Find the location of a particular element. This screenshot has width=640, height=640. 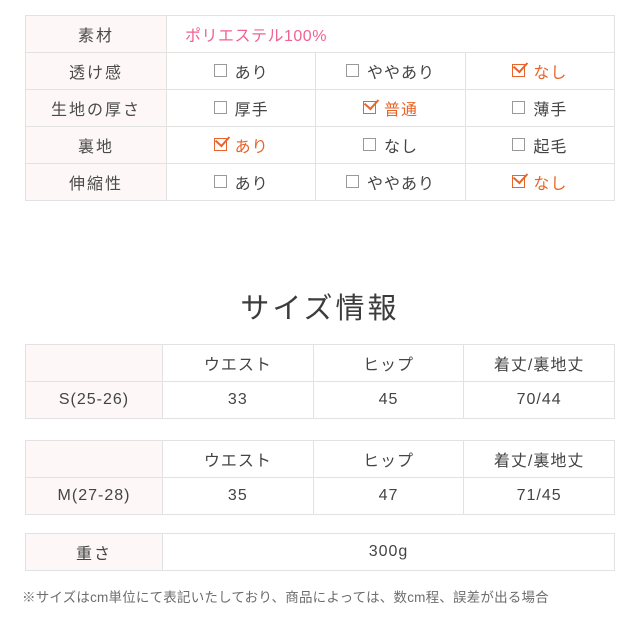

spec-row-label: 素材 is located at coordinates (96, 34).